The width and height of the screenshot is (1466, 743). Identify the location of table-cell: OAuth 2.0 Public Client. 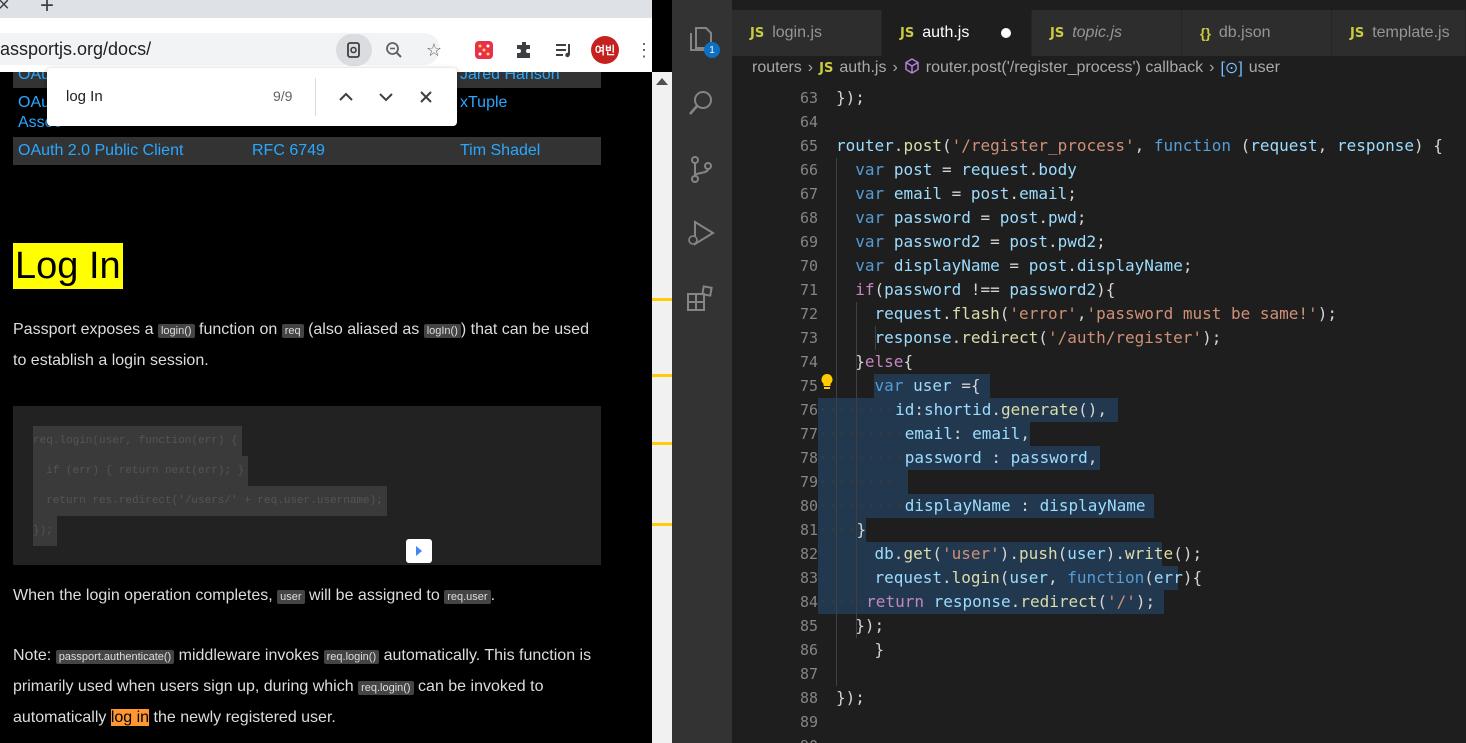
(100, 151).